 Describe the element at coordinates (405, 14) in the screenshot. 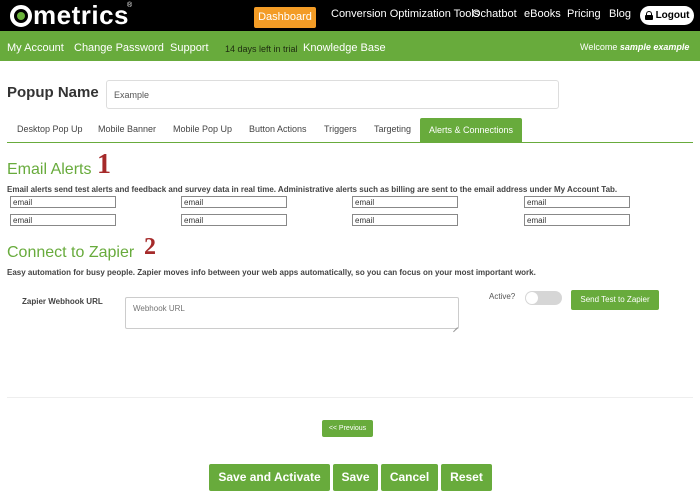

I see `nav-conversion-optimization-tools: Conversion Optimization Tools` at that location.